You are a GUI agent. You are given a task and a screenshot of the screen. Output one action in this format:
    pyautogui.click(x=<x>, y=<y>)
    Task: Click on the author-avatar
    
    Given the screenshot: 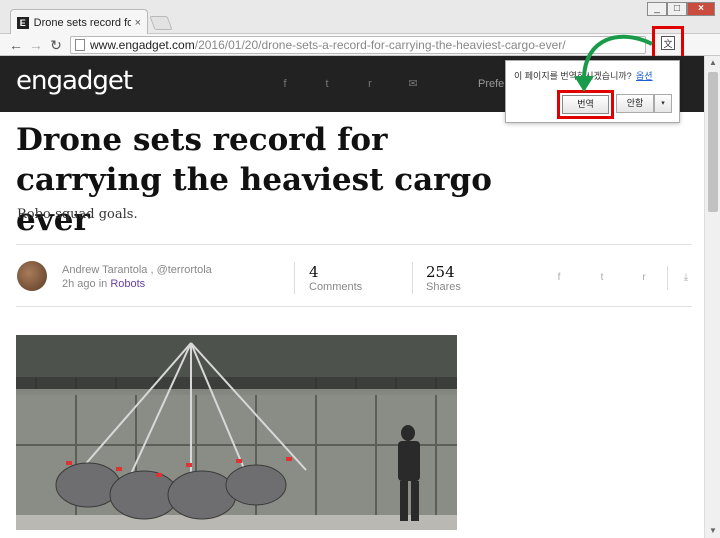 What is the action you would take?
    pyautogui.click(x=32, y=276)
    